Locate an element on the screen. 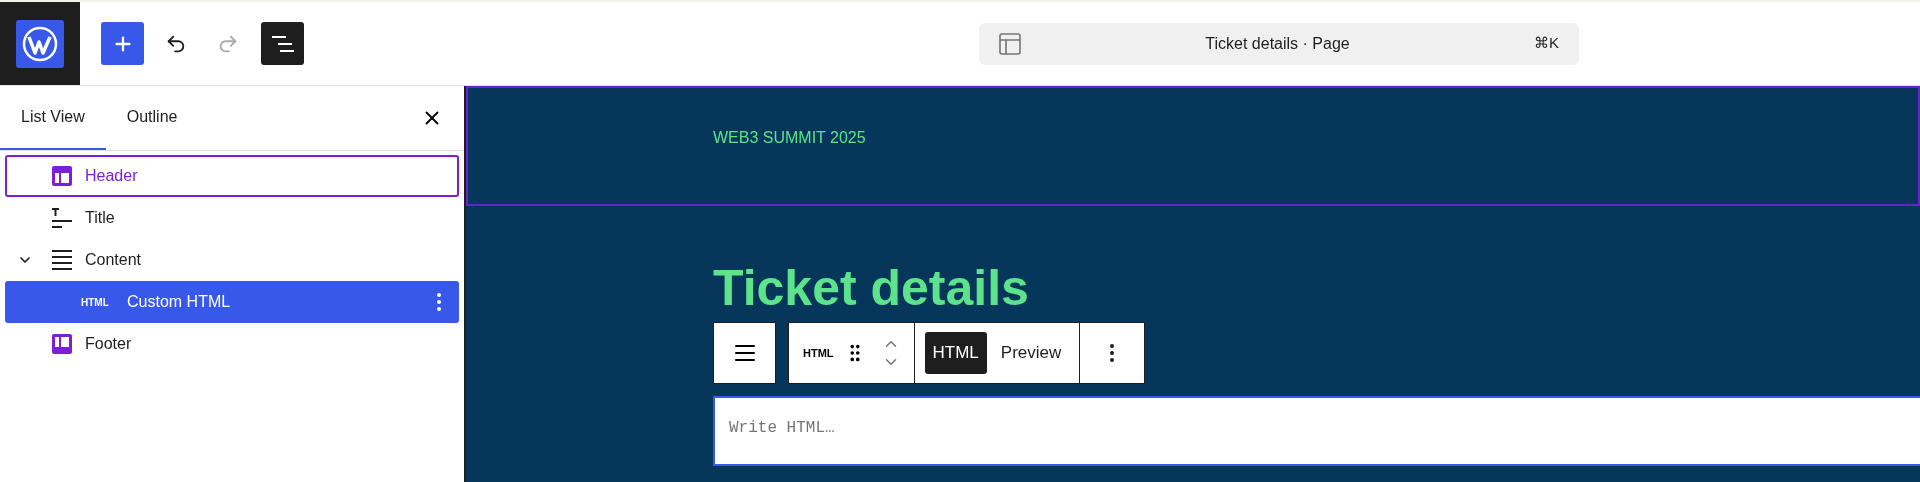 Image resolution: width=1920 pixels, height=482 pixels. list-view-icon is located at coordinates (282, 43).